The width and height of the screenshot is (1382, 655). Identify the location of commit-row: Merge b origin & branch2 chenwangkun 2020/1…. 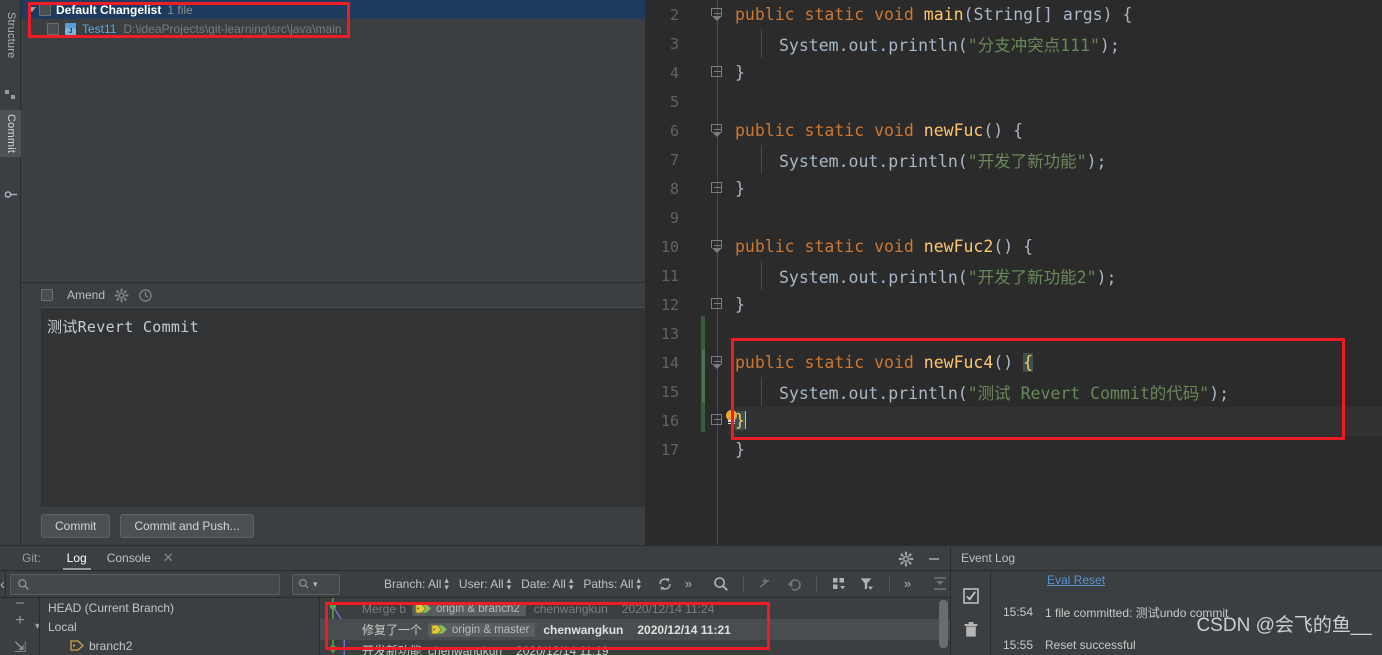
(635, 608).